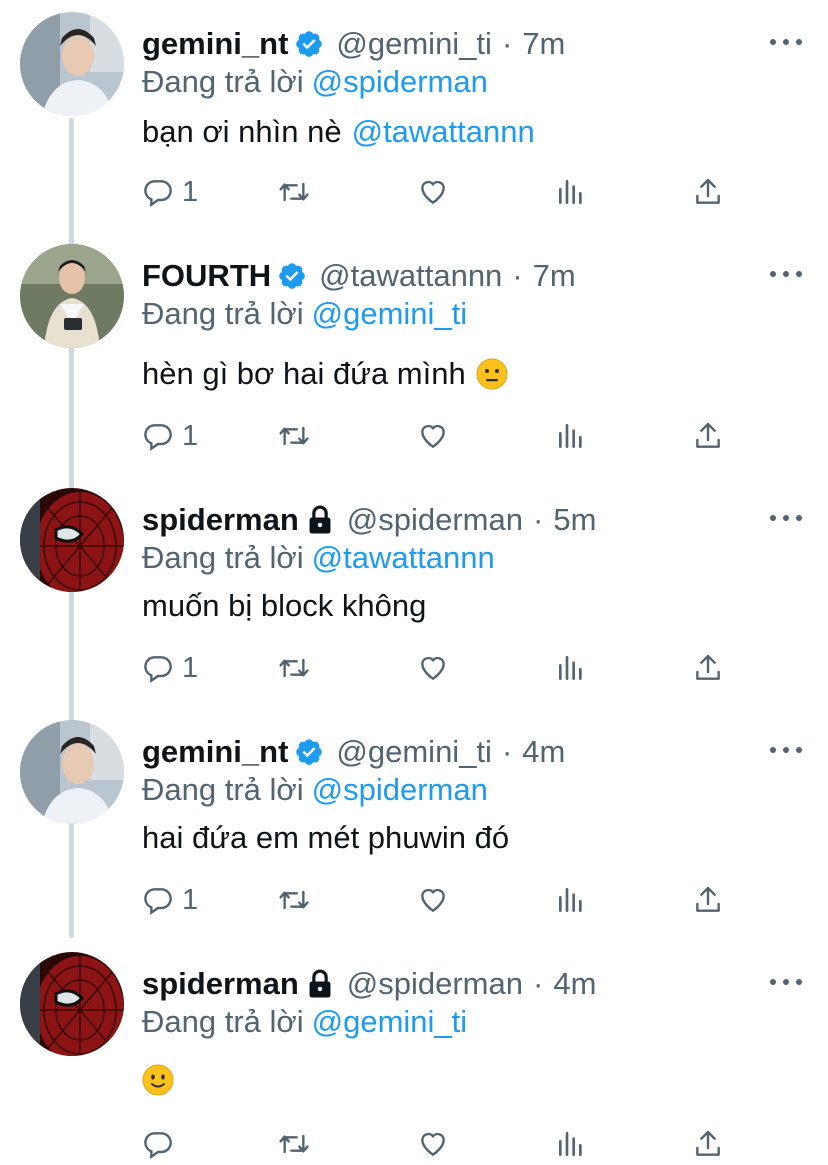 The height and width of the screenshot is (1165, 828). Describe the element at coordinates (574, 520) in the screenshot. I see `timestamp: 5m` at that location.